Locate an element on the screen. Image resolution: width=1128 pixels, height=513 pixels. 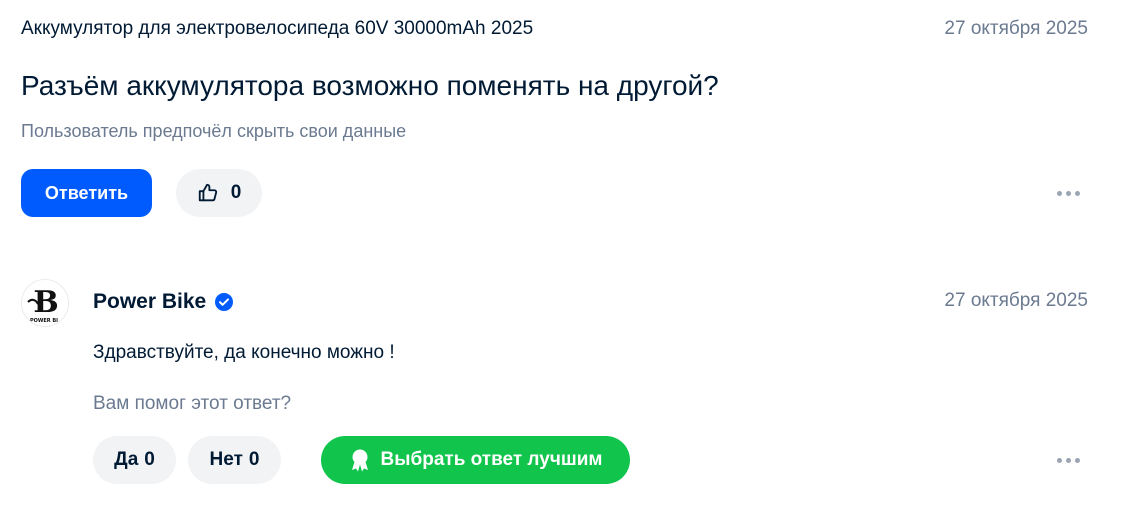
helpful-no-button: Нет 0 is located at coordinates (234, 460).